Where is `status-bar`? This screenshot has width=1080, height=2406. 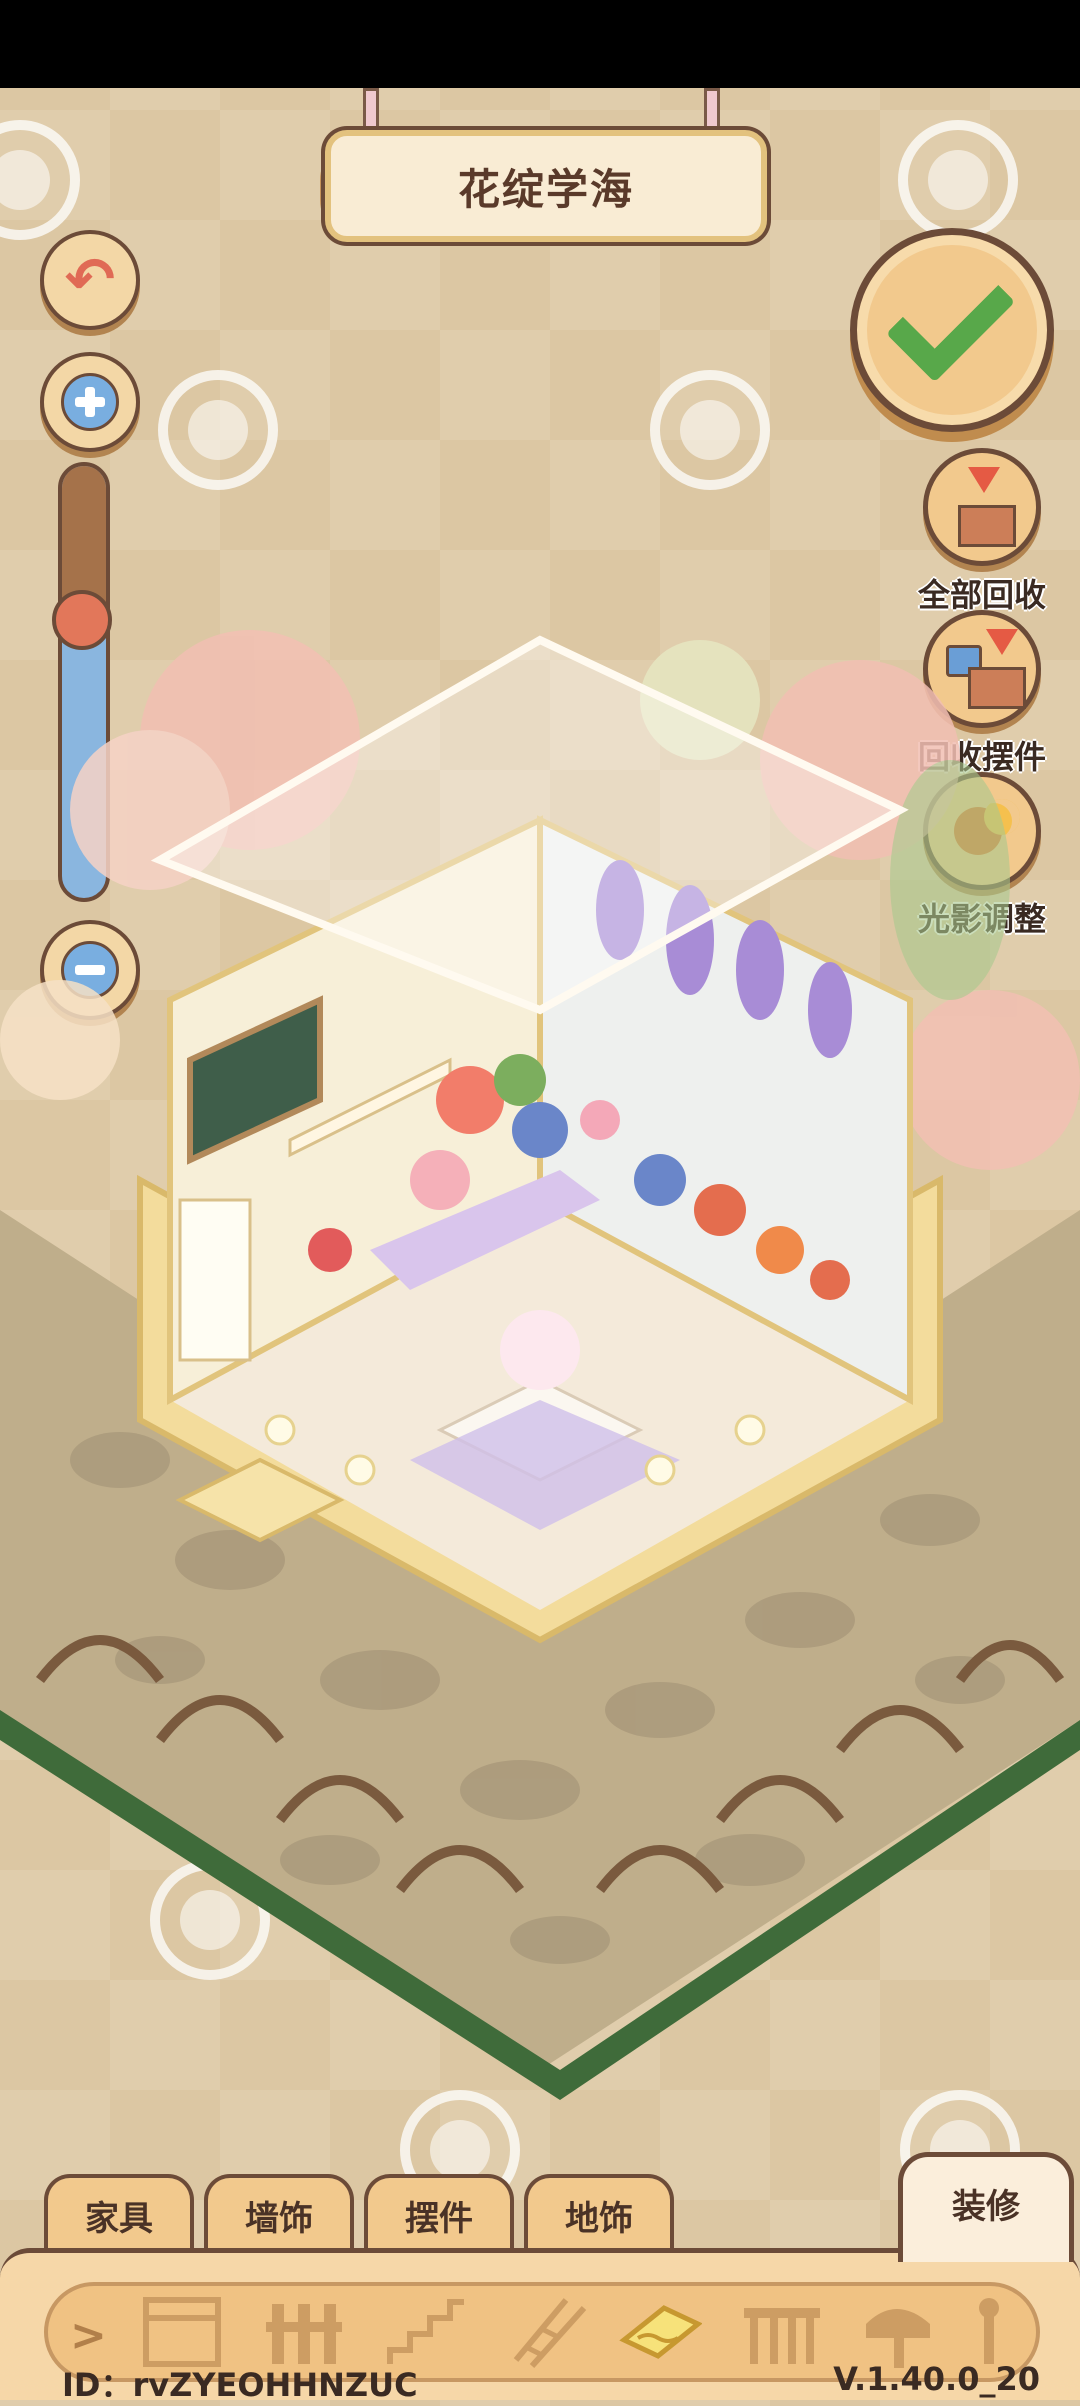
status-bar is located at coordinates (540, 44).